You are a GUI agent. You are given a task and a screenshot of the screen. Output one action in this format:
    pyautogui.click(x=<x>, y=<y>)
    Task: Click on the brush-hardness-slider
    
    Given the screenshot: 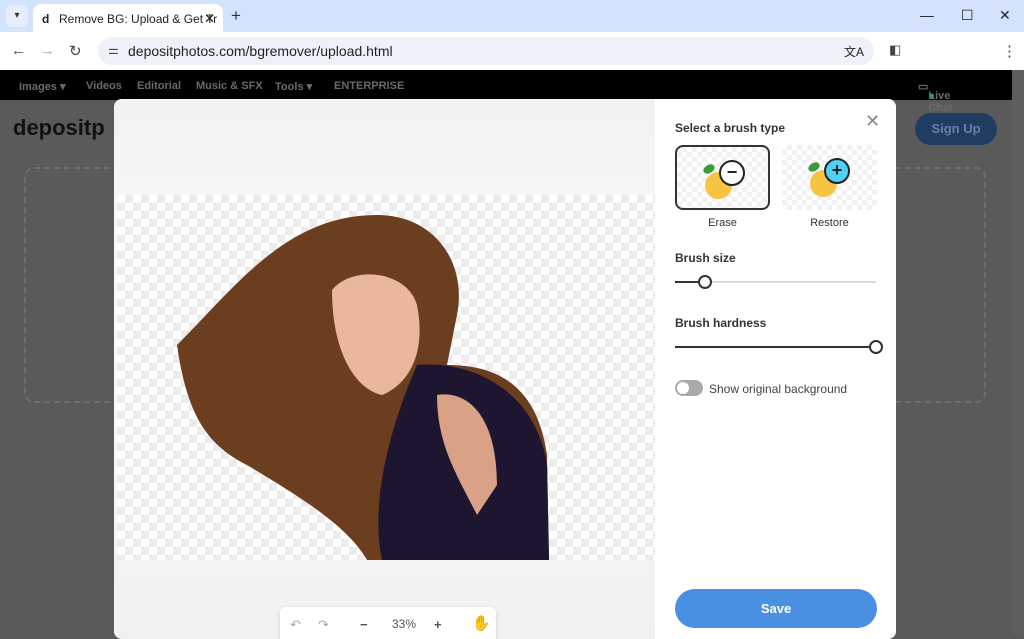 What is the action you would take?
    pyautogui.click(x=779, y=347)
    